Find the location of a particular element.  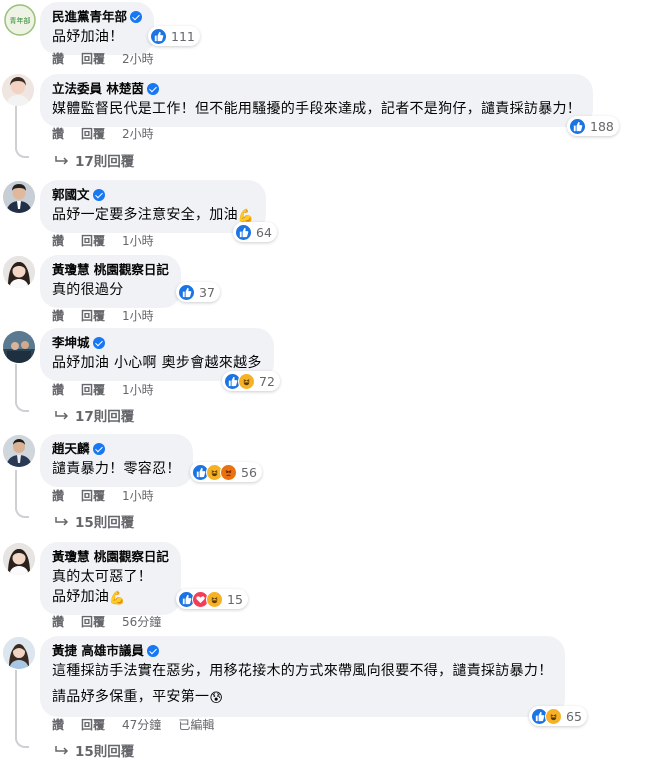

avatar: 青年部 is located at coordinates (20, 20).